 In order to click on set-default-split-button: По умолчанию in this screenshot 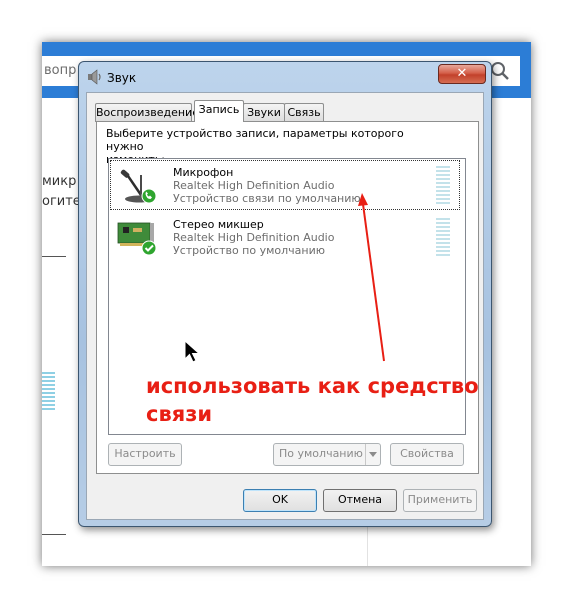, I will do `click(327, 454)`.